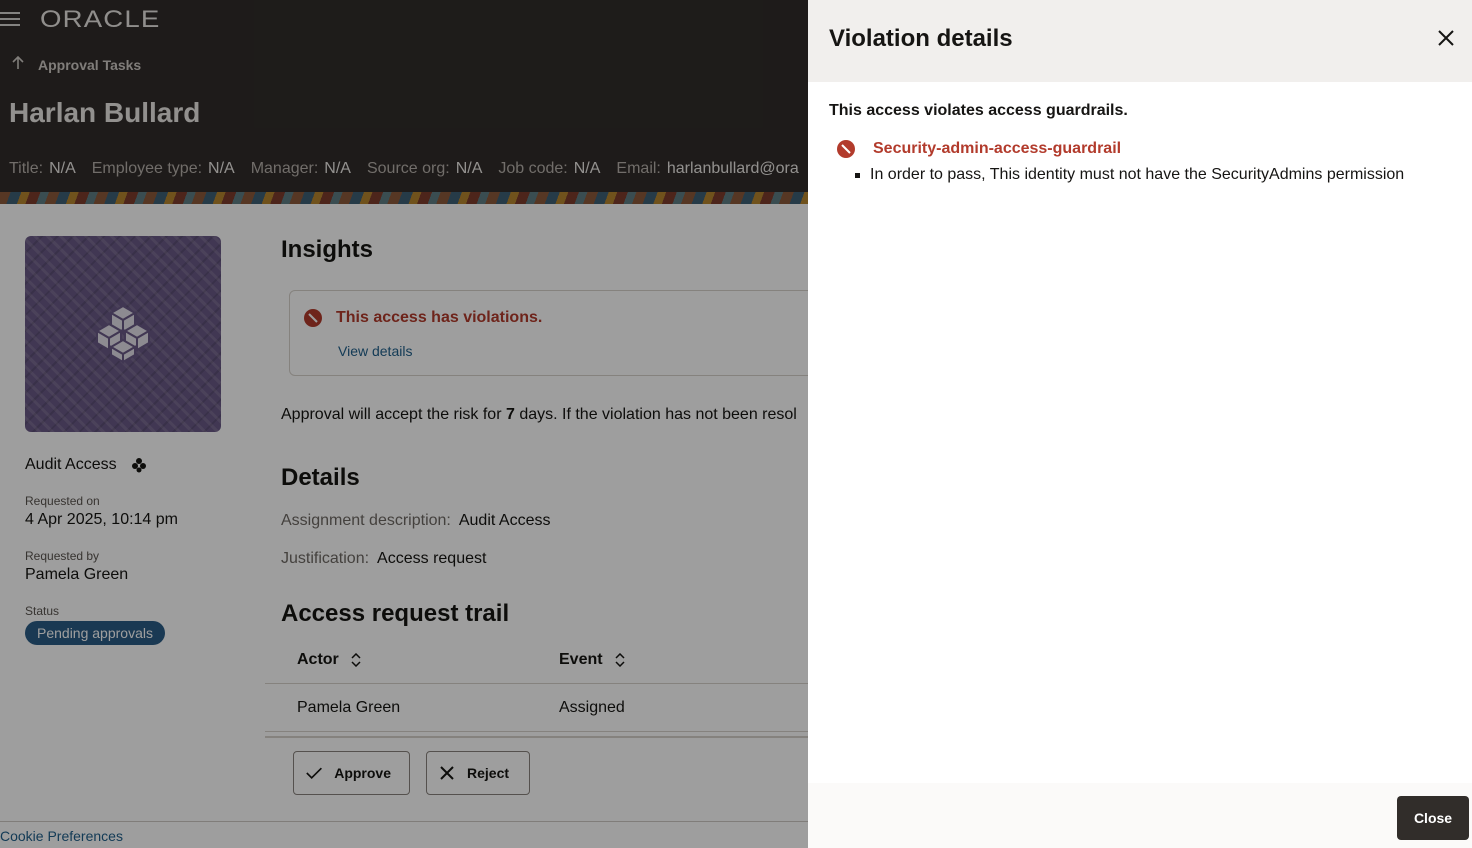  What do you see at coordinates (921, 38) in the screenshot?
I see `drawer-title: Violation details` at bounding box center [921, 38].